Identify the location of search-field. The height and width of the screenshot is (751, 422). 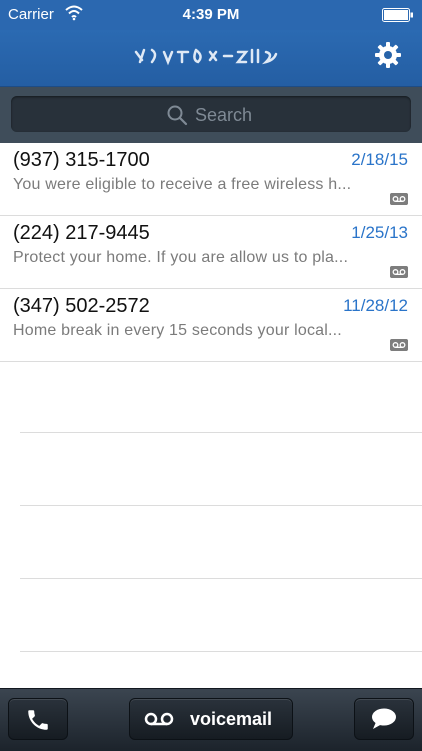
(211, 114).